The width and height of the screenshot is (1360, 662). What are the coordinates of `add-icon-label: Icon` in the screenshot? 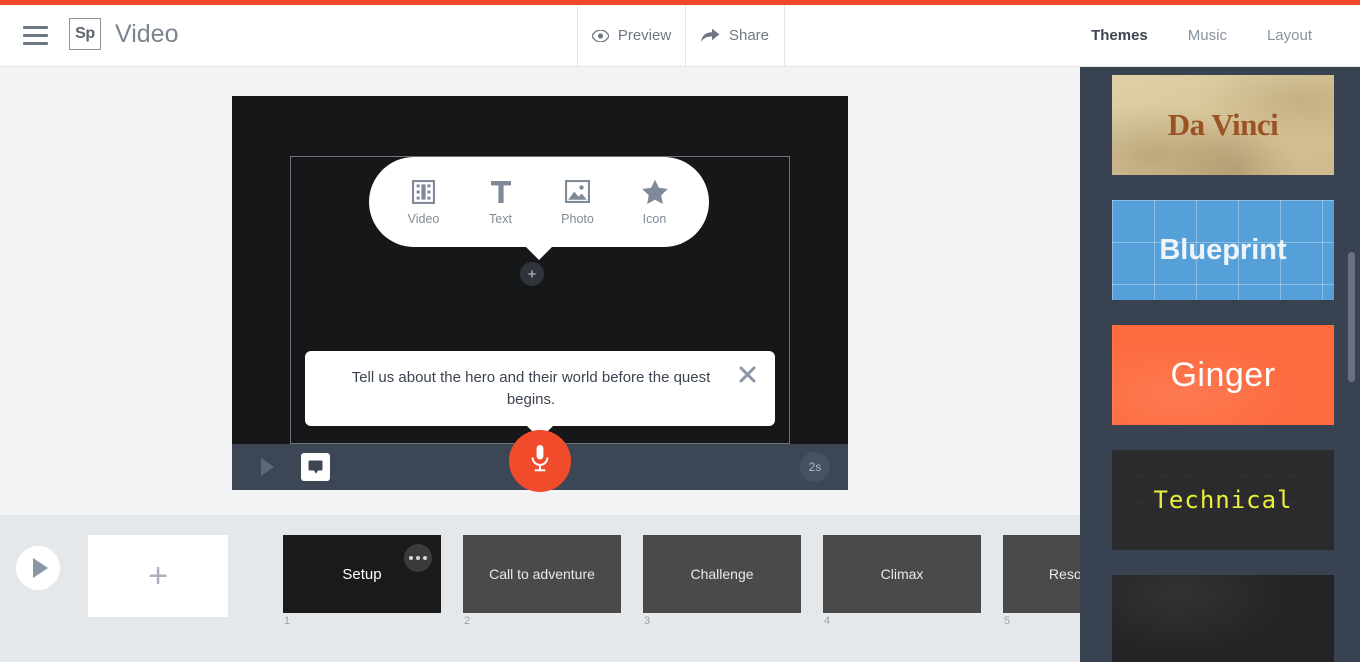 It's located at (654, 219).